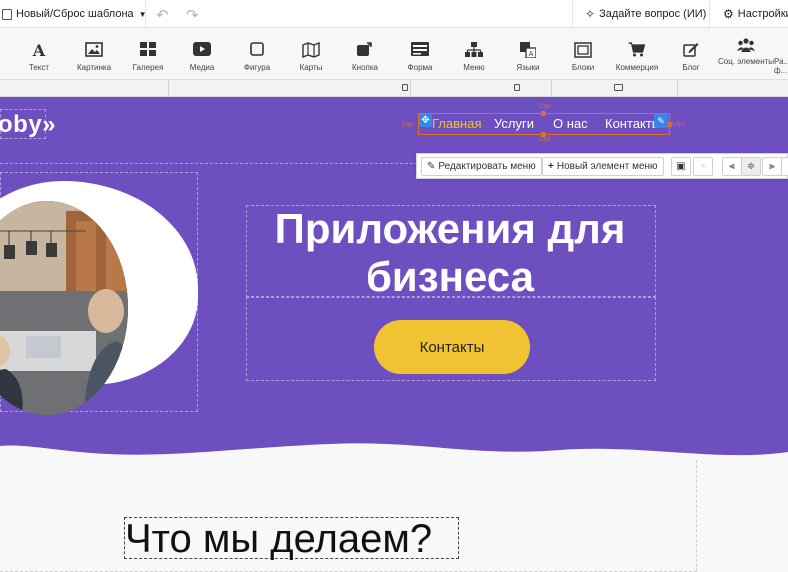 The image size is (788, 572). I want to click on tool-button: Кнопка, so click(365, 54).